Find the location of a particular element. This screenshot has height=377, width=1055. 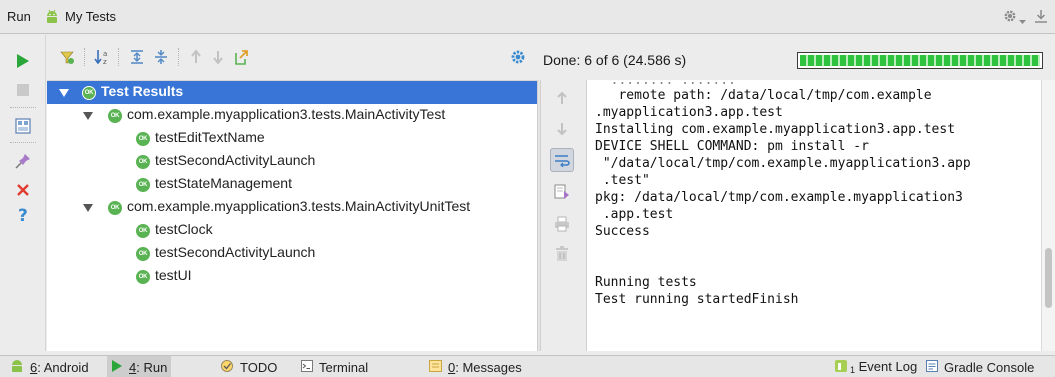

tab-event-log: 1 Event Log is located at coordinates (876, 366).